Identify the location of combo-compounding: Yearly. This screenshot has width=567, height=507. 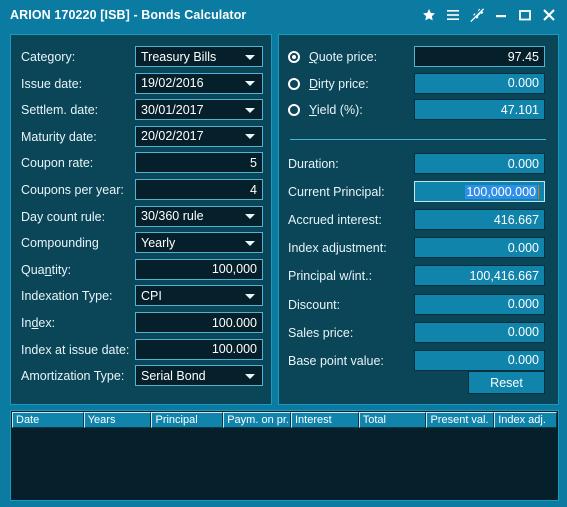
(199, 243).